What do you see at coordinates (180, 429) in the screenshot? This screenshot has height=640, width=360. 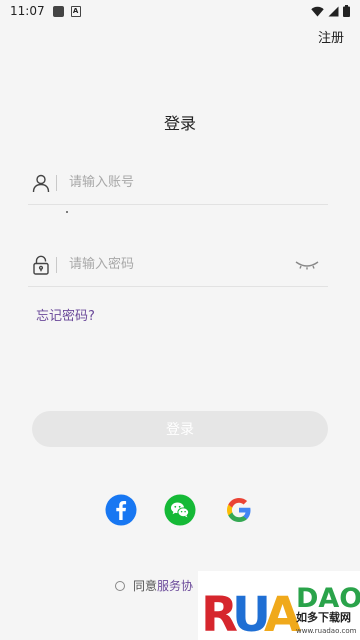 I see `login-button: 登录` at bounding box center [180, 429].